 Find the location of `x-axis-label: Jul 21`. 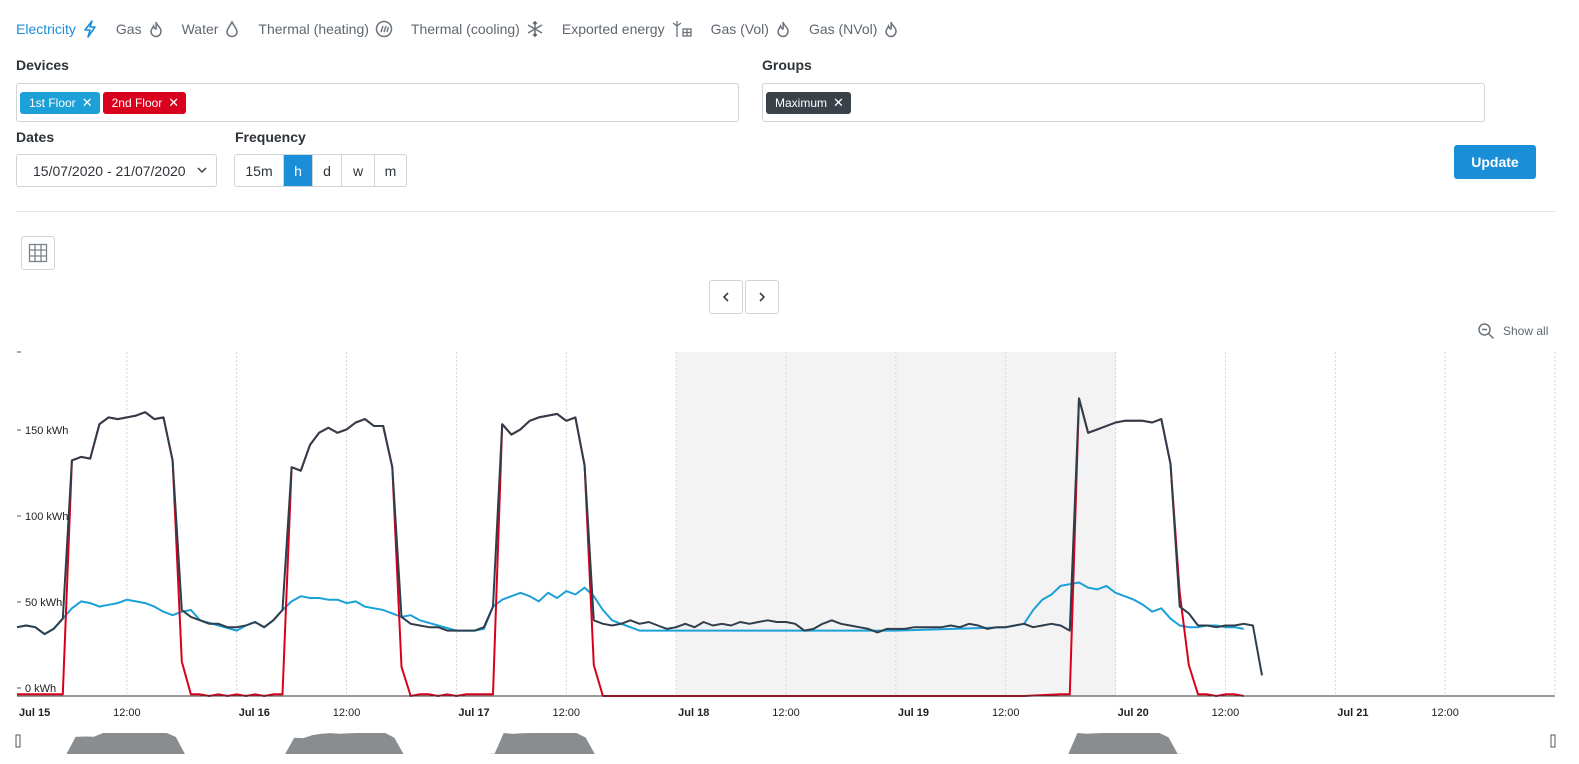

x-axis-label: Jul 21 is located at coordinates (1352, 713).